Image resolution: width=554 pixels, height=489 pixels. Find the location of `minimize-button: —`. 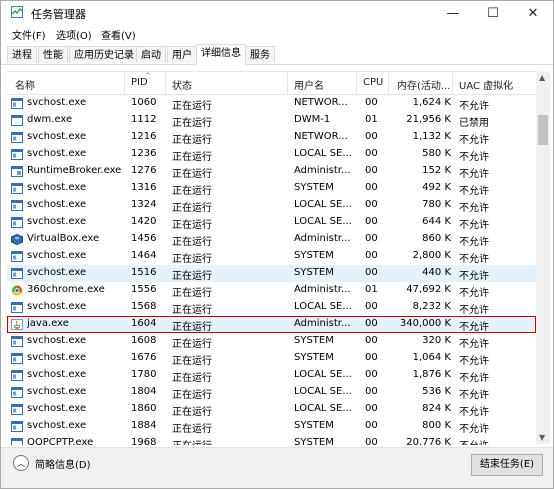

minimize-button: — is located at coordinates (453, 13).